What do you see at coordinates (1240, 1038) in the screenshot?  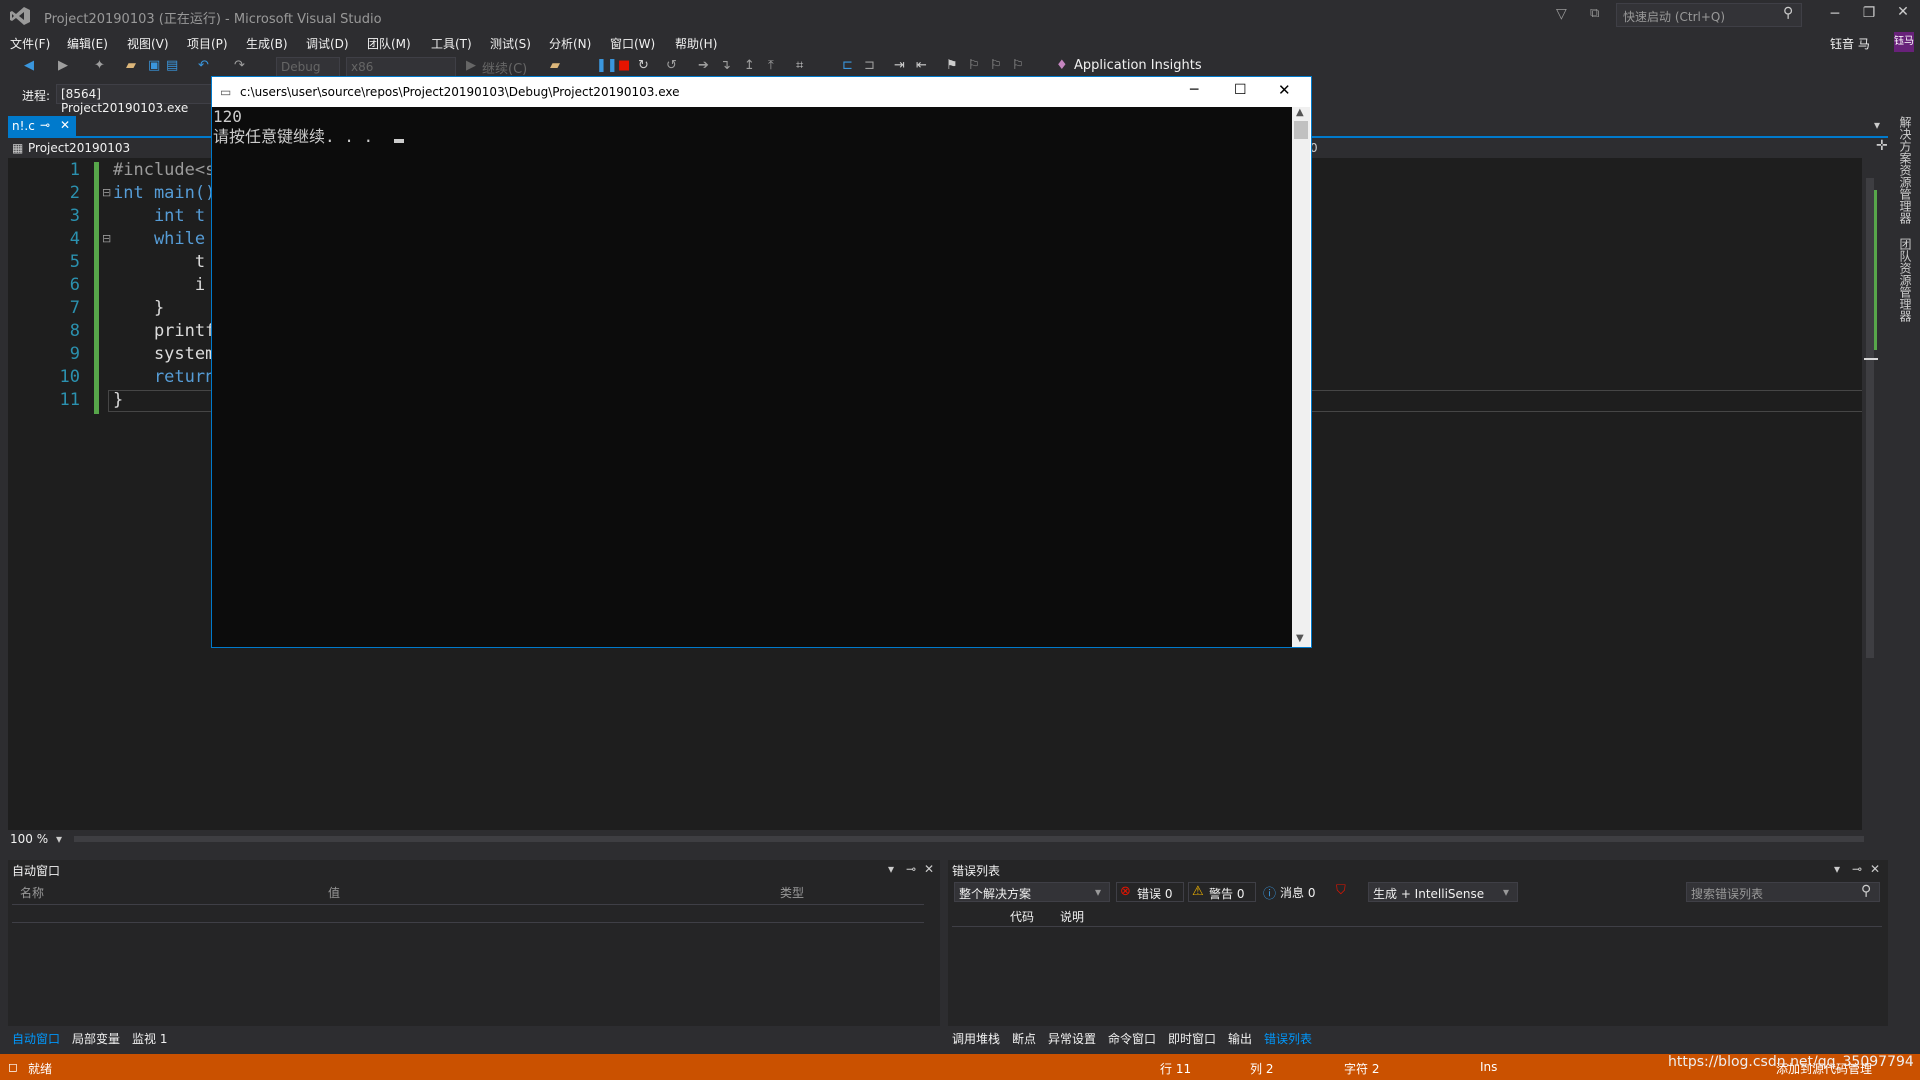 I see `tab-output: 输出` at bounding box center [1240, 1038].